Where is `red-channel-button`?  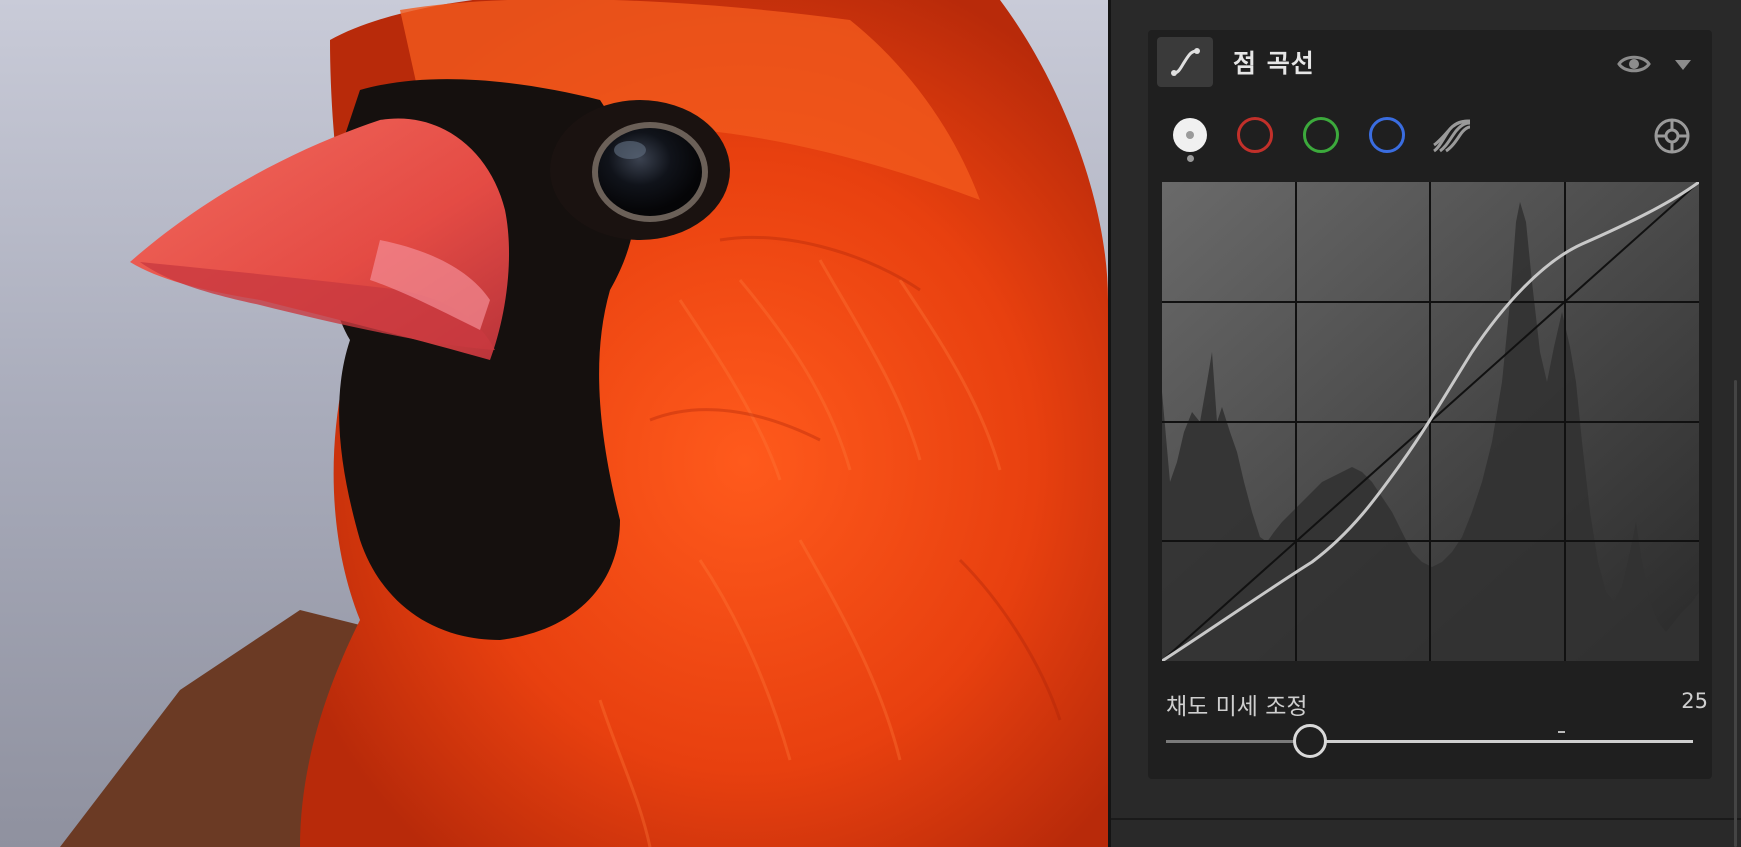
red-channel-button is located at coordinates (1255, 135).